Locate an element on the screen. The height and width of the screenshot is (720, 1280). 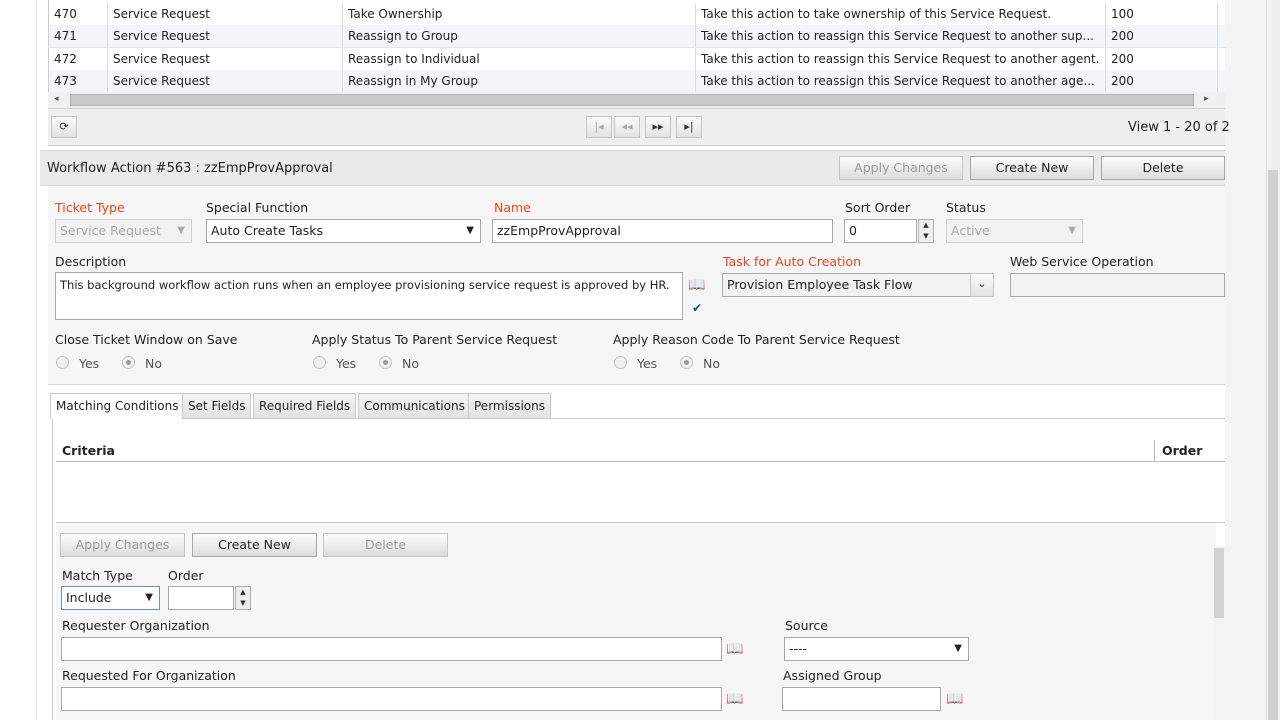
source-select: ---- ▼ is located at coordinates (876, 649).